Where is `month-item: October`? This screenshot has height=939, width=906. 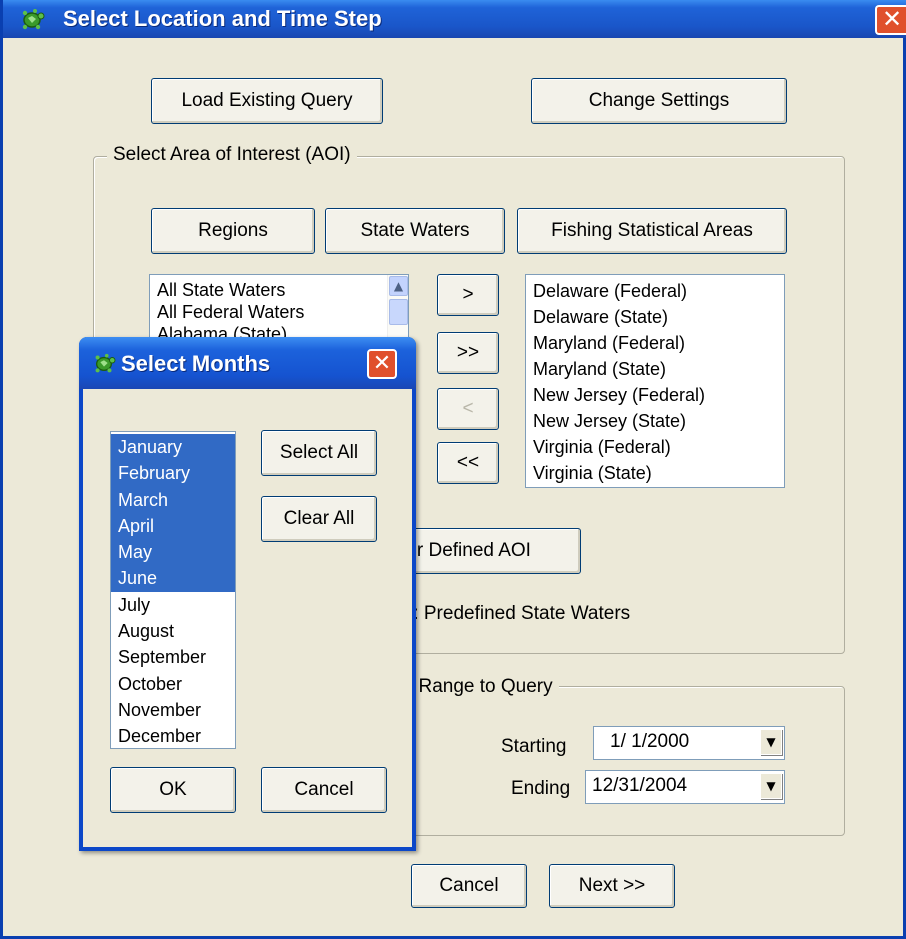 month-item: October is located at coordinates (173, 684).